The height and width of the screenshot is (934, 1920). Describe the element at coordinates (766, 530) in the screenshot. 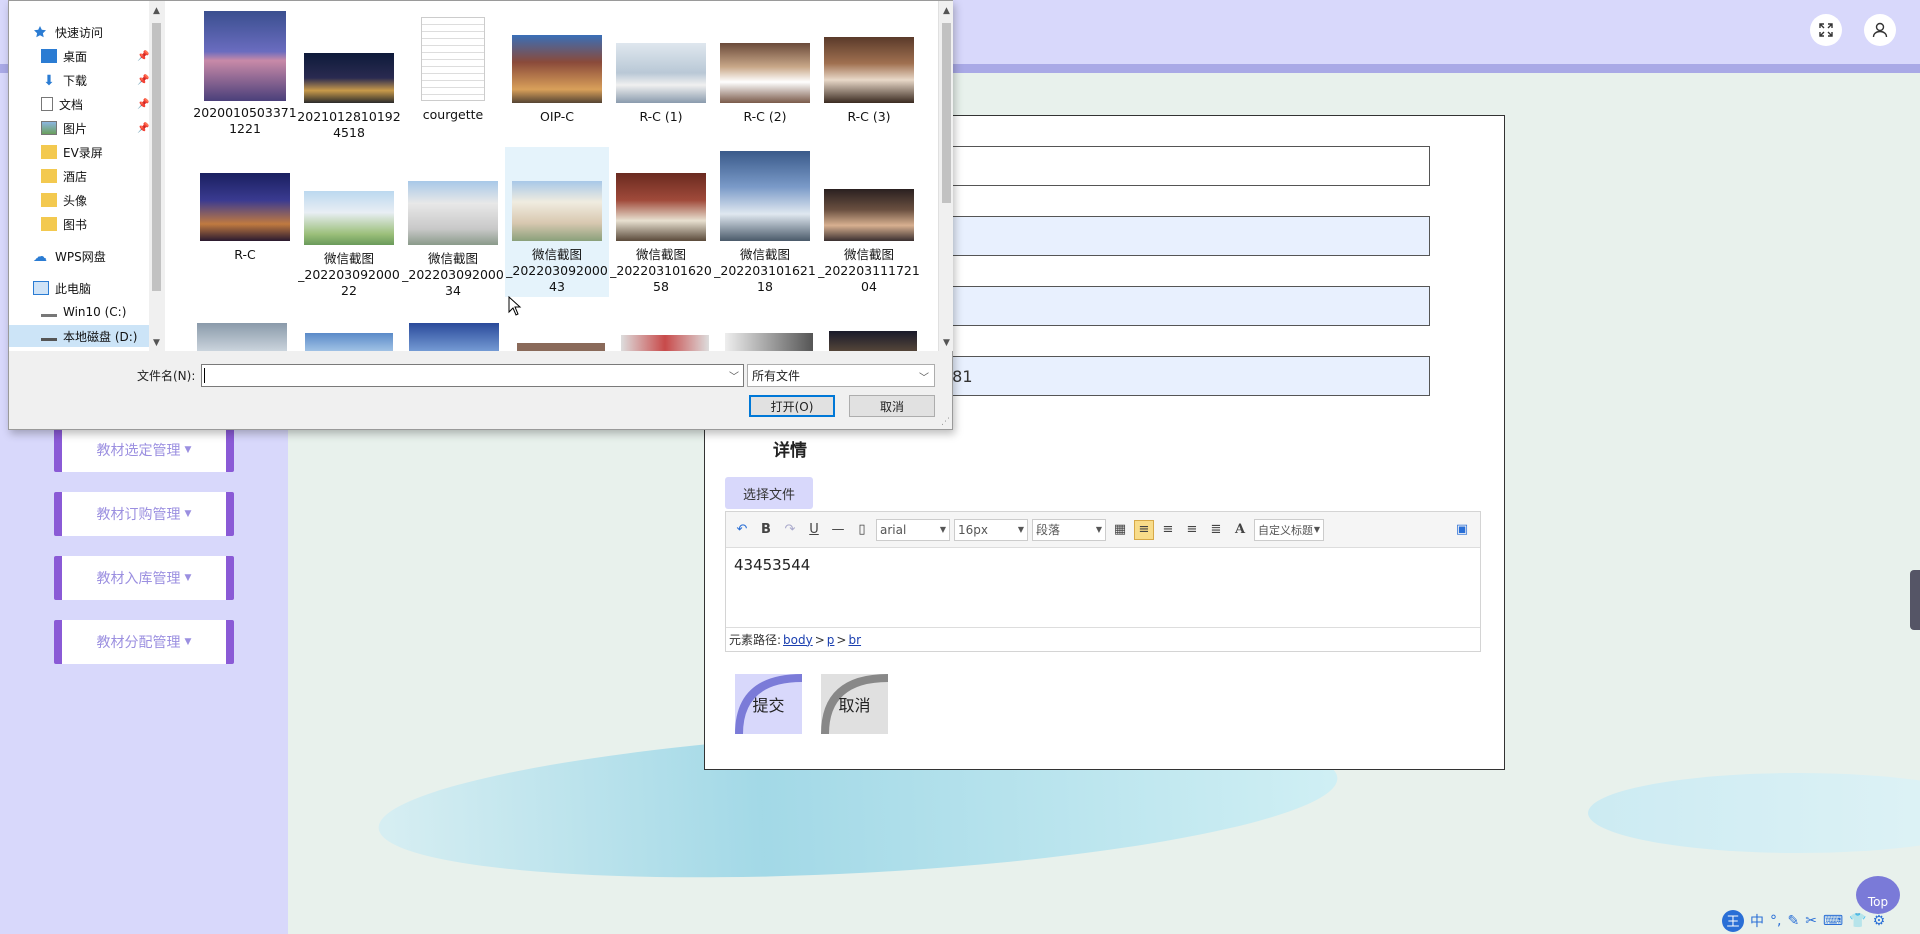

I see `bold-icon: B` at that location.